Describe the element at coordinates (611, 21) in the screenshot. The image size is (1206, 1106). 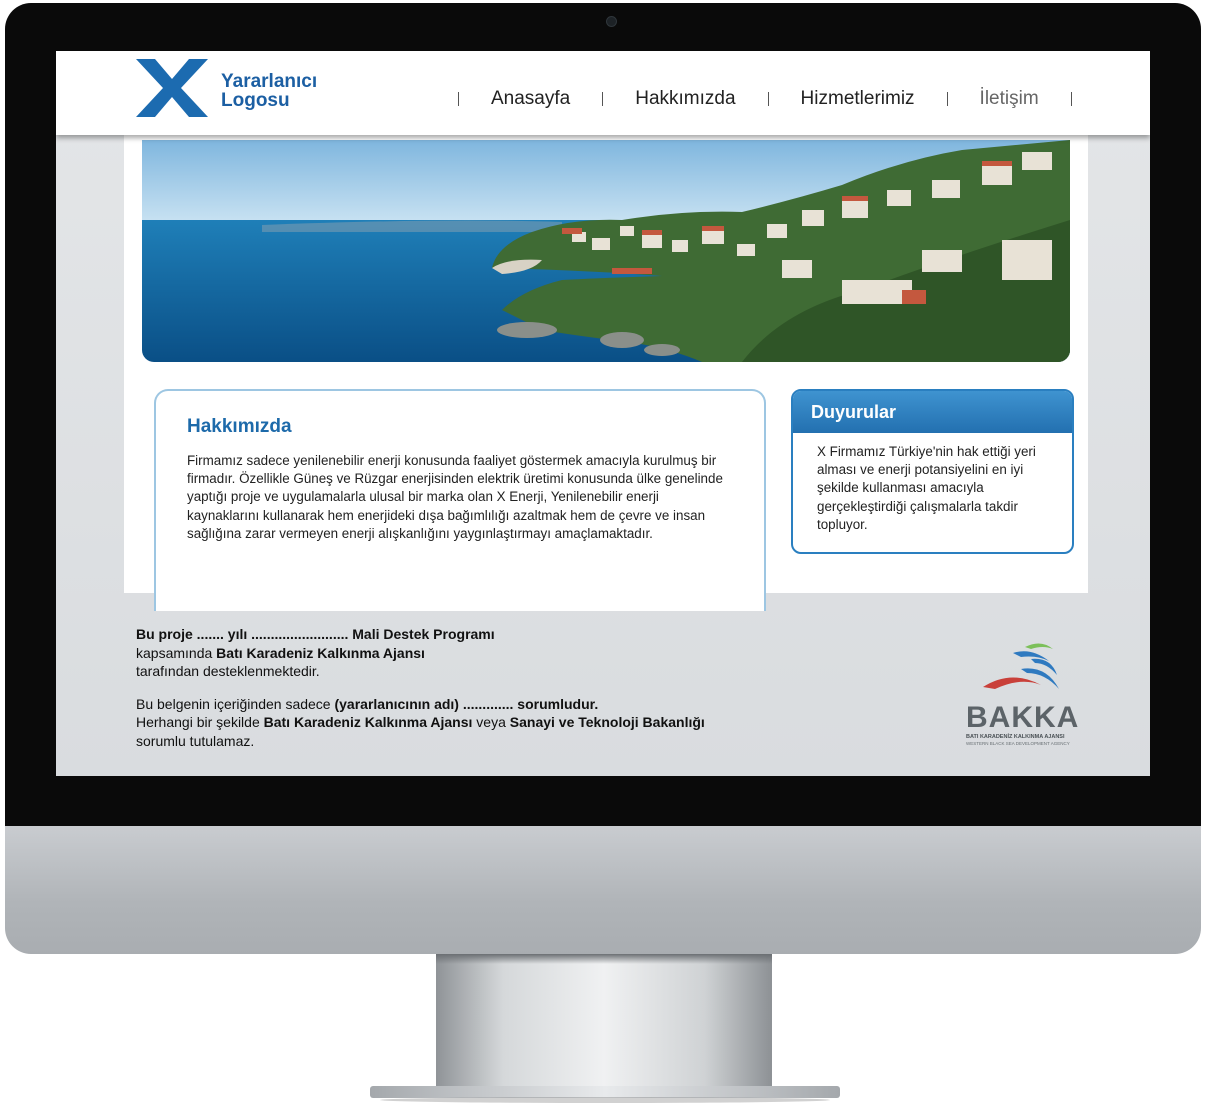
I see `webcam` at that location.